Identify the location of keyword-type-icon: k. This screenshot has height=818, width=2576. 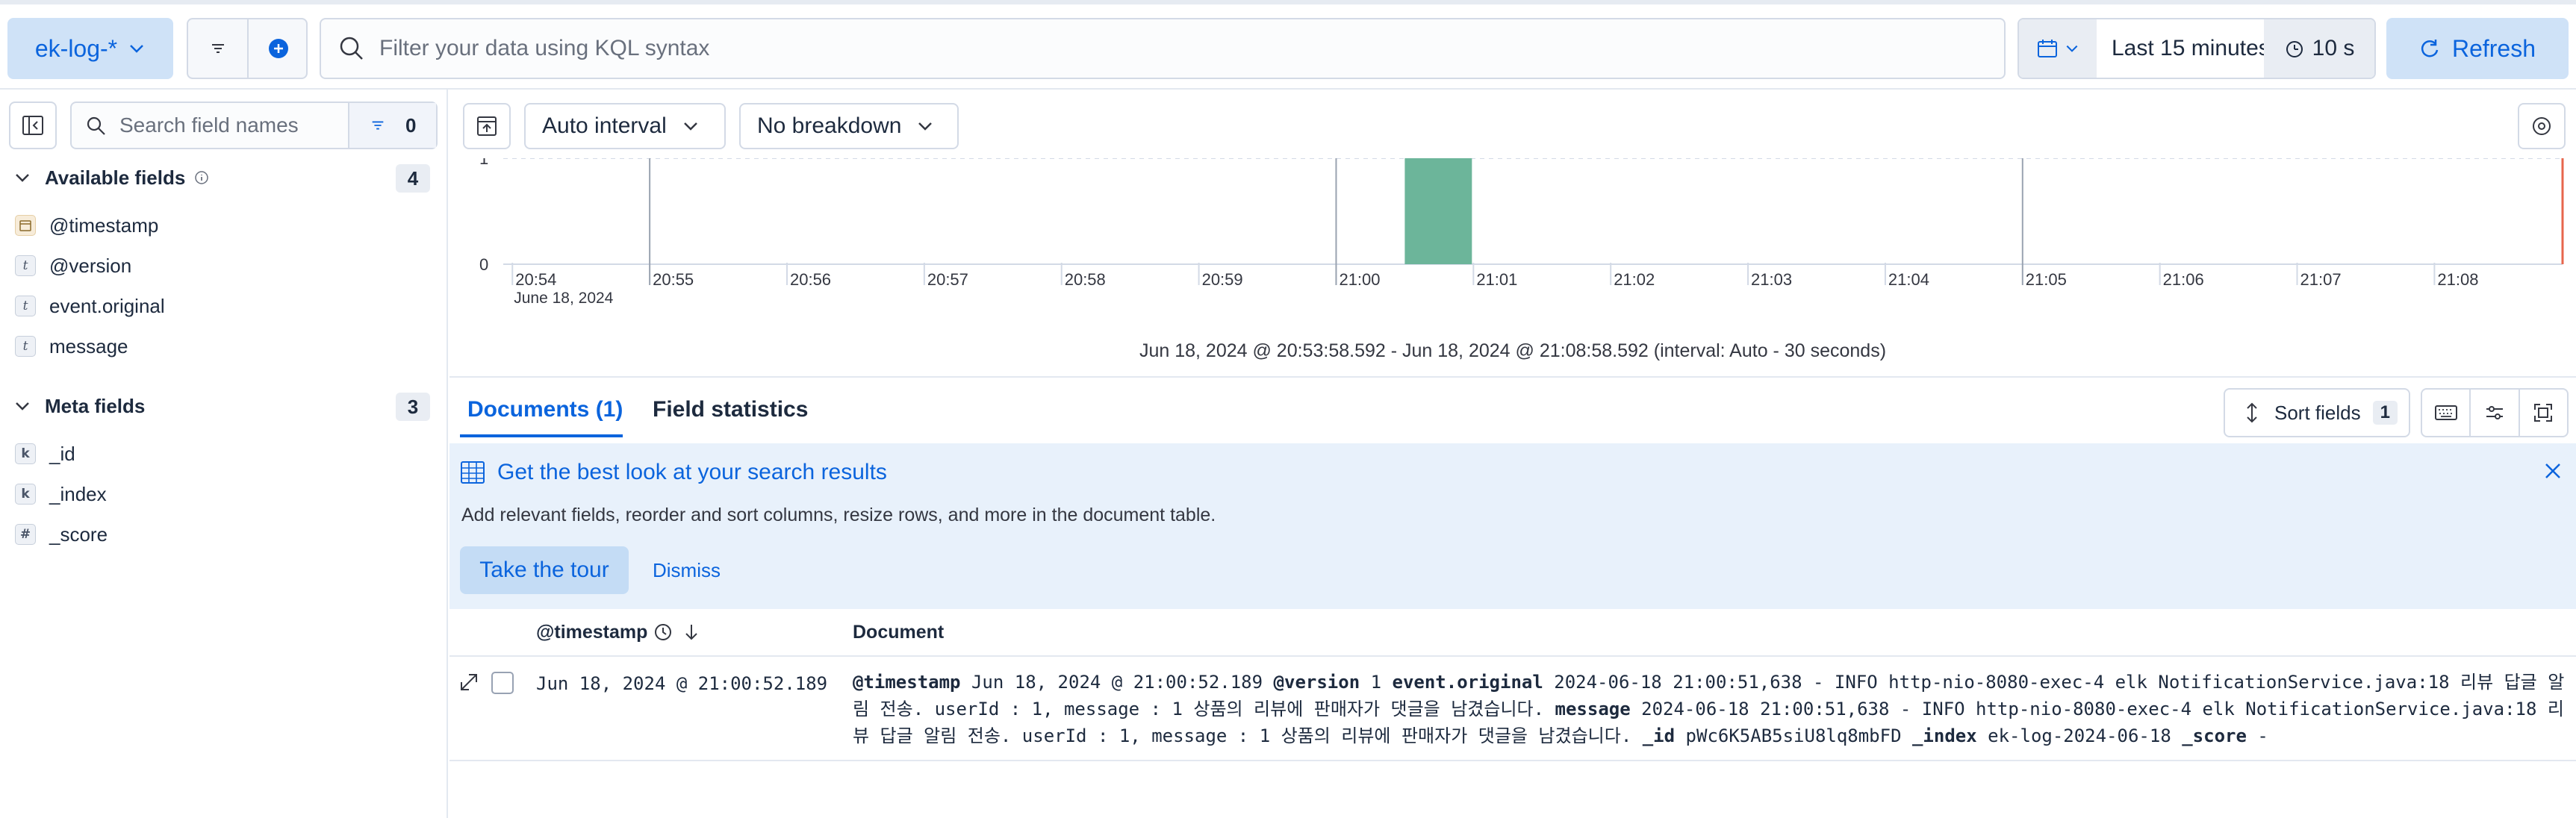
(26, 494).